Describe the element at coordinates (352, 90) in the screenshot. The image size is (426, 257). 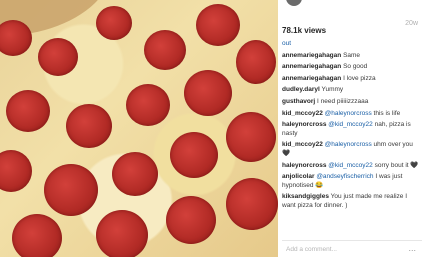
I see `comment: dudley.daryl Yummy` at that location.